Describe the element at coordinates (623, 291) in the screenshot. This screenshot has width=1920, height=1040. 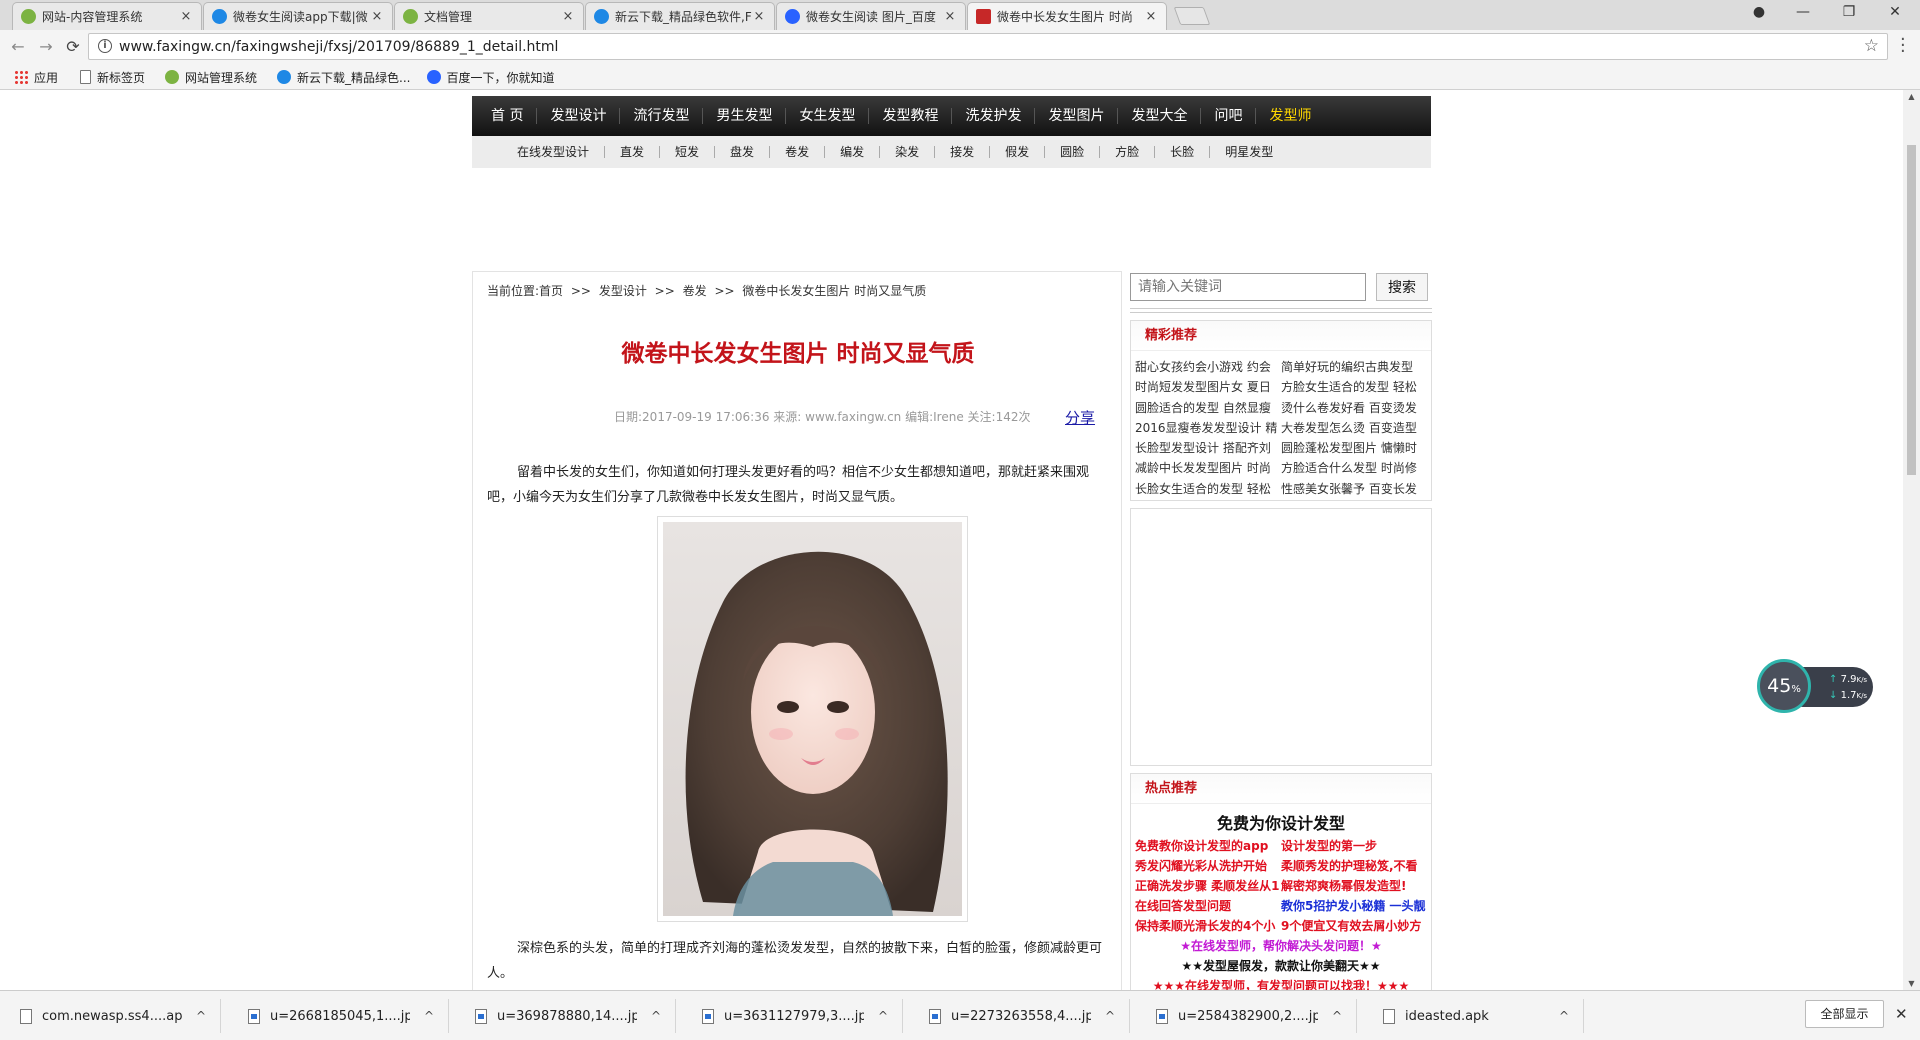
I see `breadcrumb-category: 发型设计` at that location.